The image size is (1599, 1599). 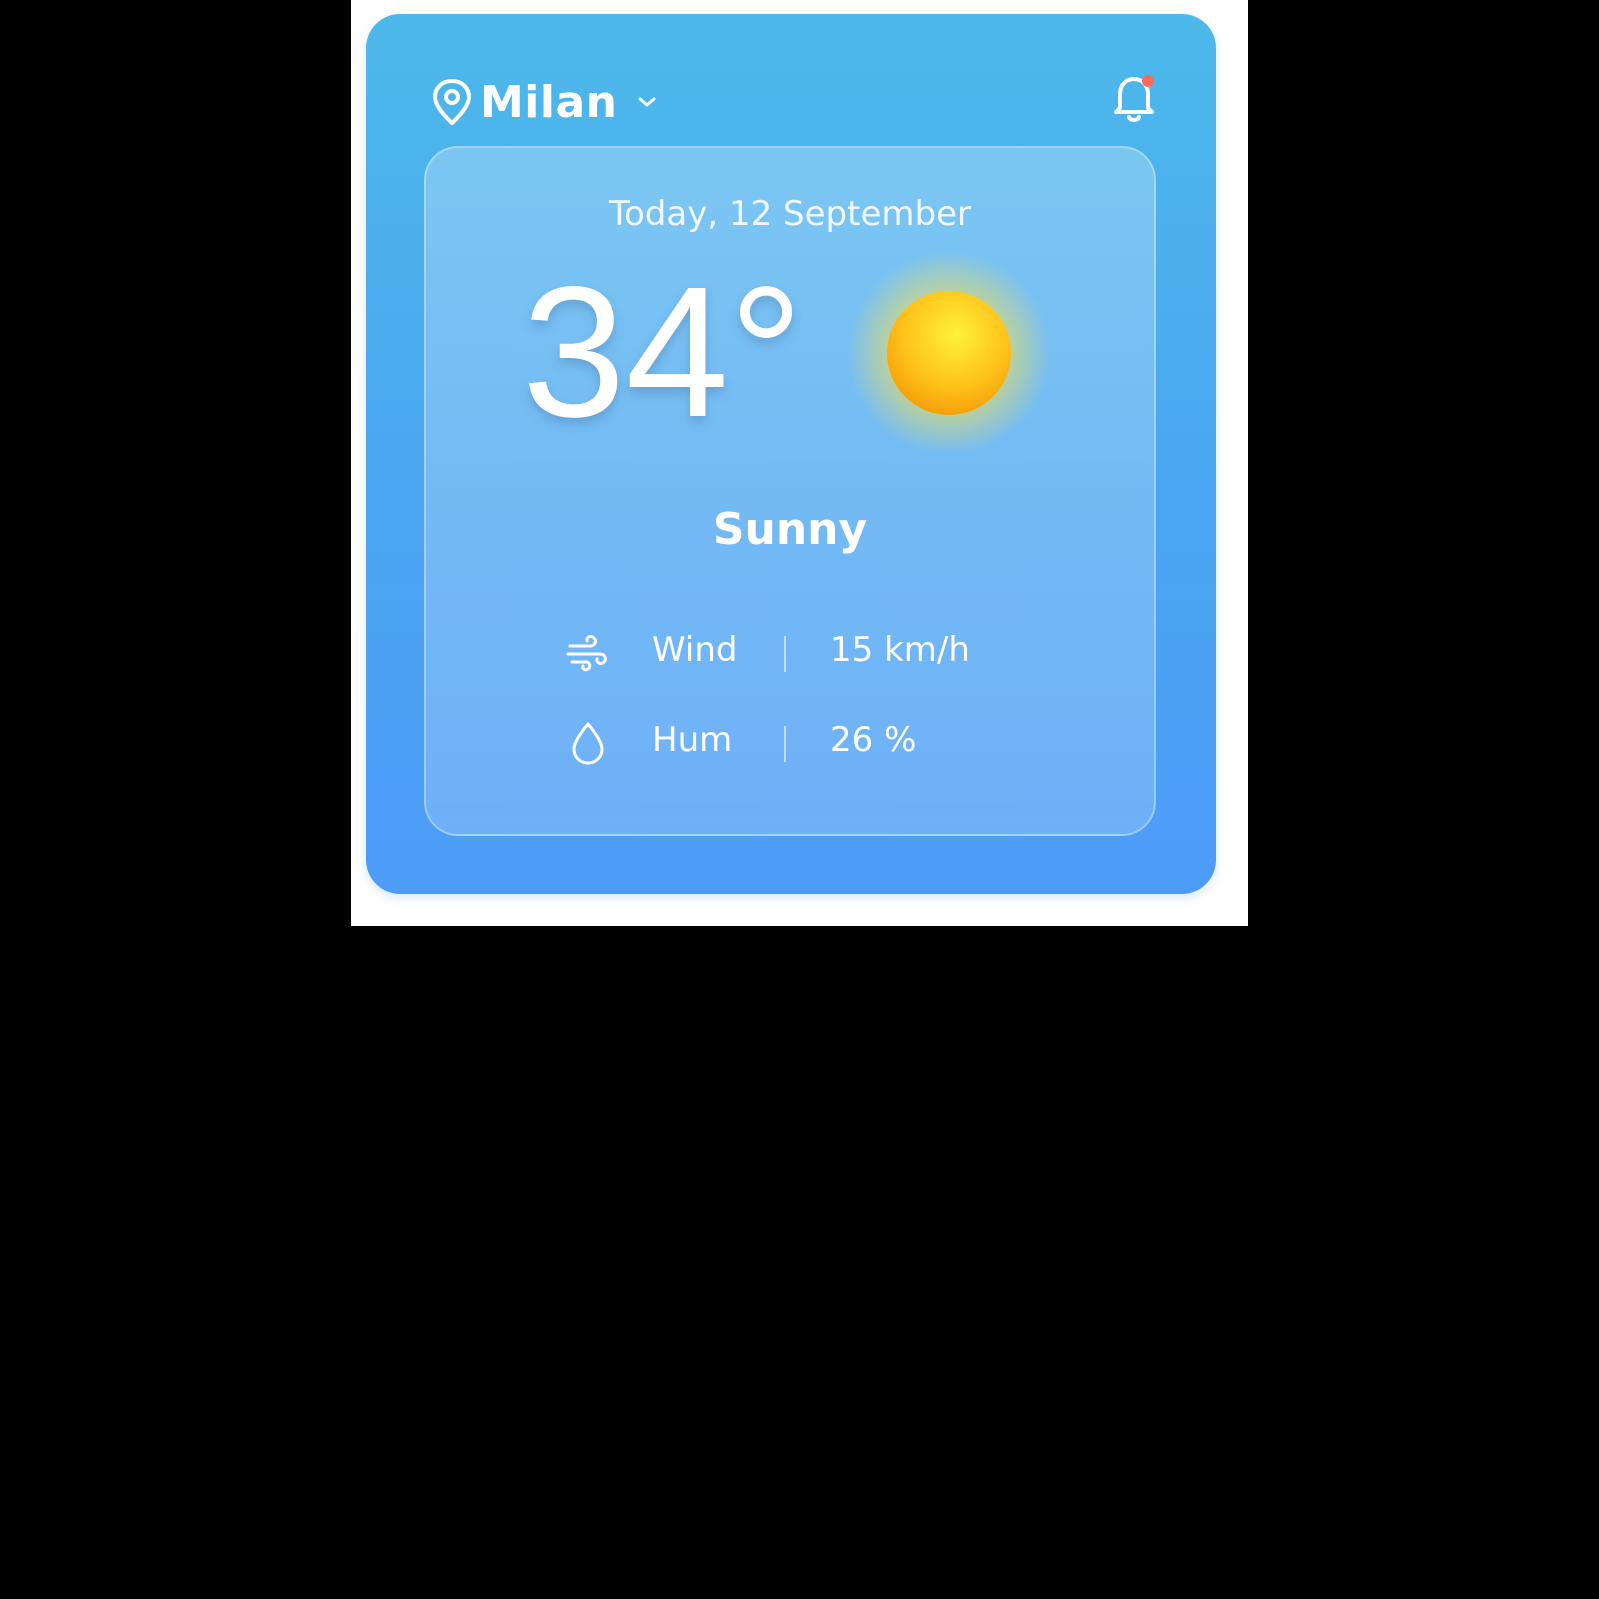 What do you see at coordinates (663, 352) in the screenshot?
I see `temperature-value: 34°` at bounding box center [663, 352].